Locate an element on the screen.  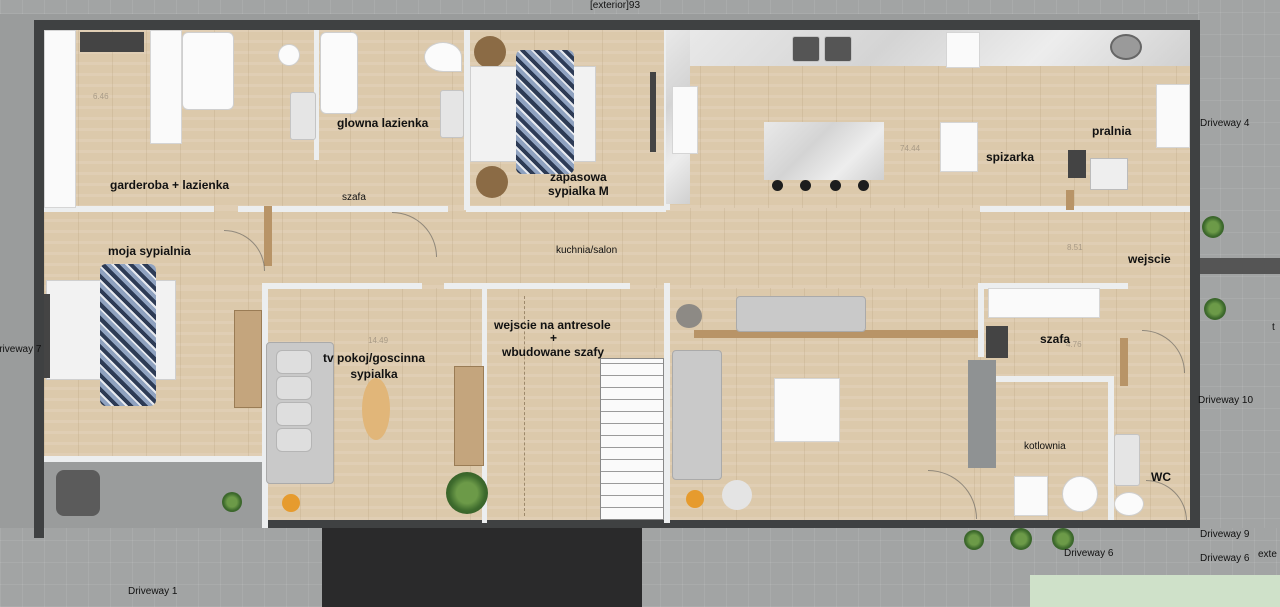
room-label-kotlownia: kotlownia is located at coordinates (1045, 446).